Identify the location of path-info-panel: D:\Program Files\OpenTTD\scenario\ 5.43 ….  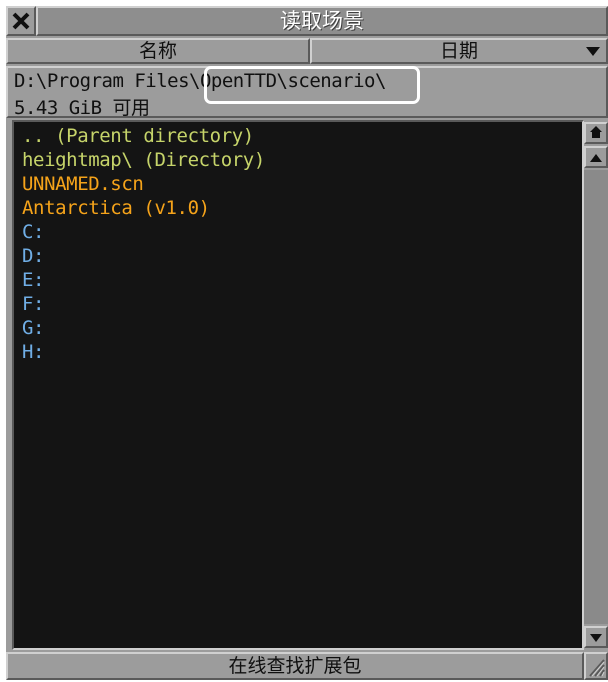
(307, 92).